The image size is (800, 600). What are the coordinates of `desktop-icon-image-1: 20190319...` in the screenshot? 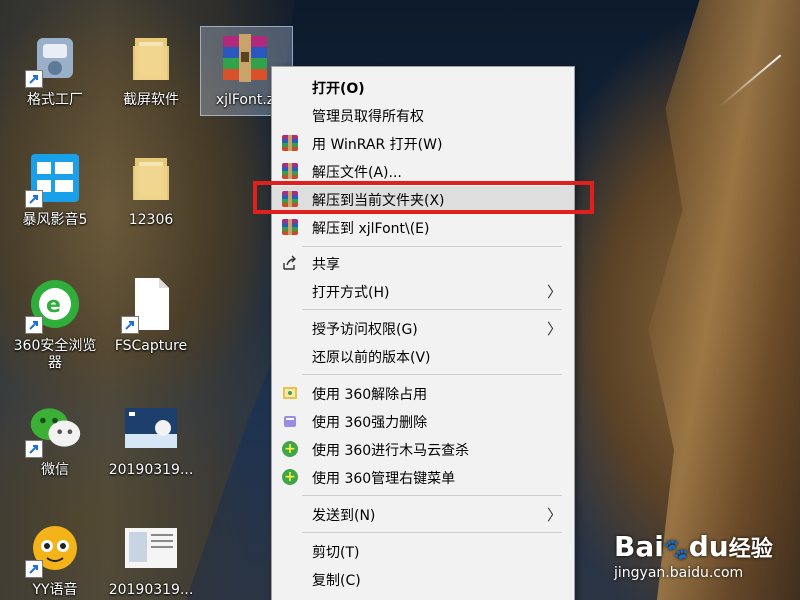 It's located at (151, 439).